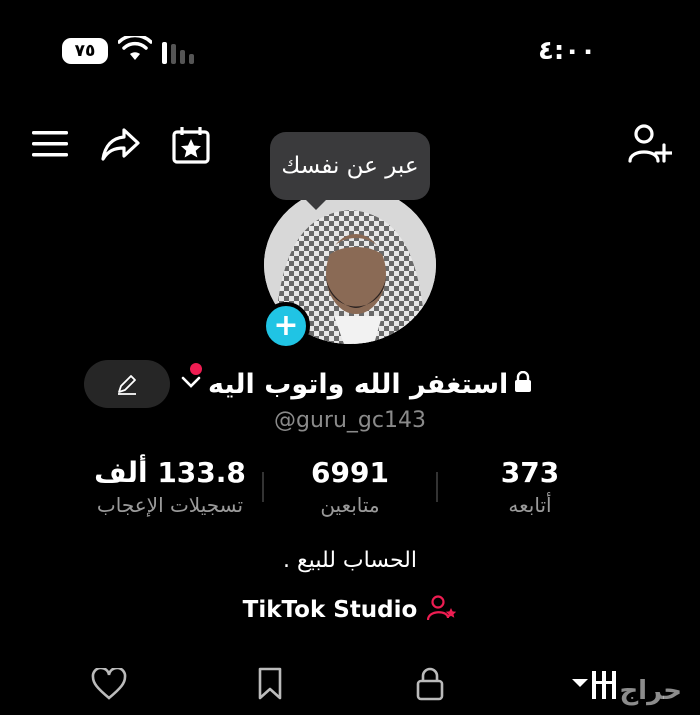  What do you see at coordinates (530, 472) in the screenshot?
I see `following-count: 373` at bounding box center [530, 472].